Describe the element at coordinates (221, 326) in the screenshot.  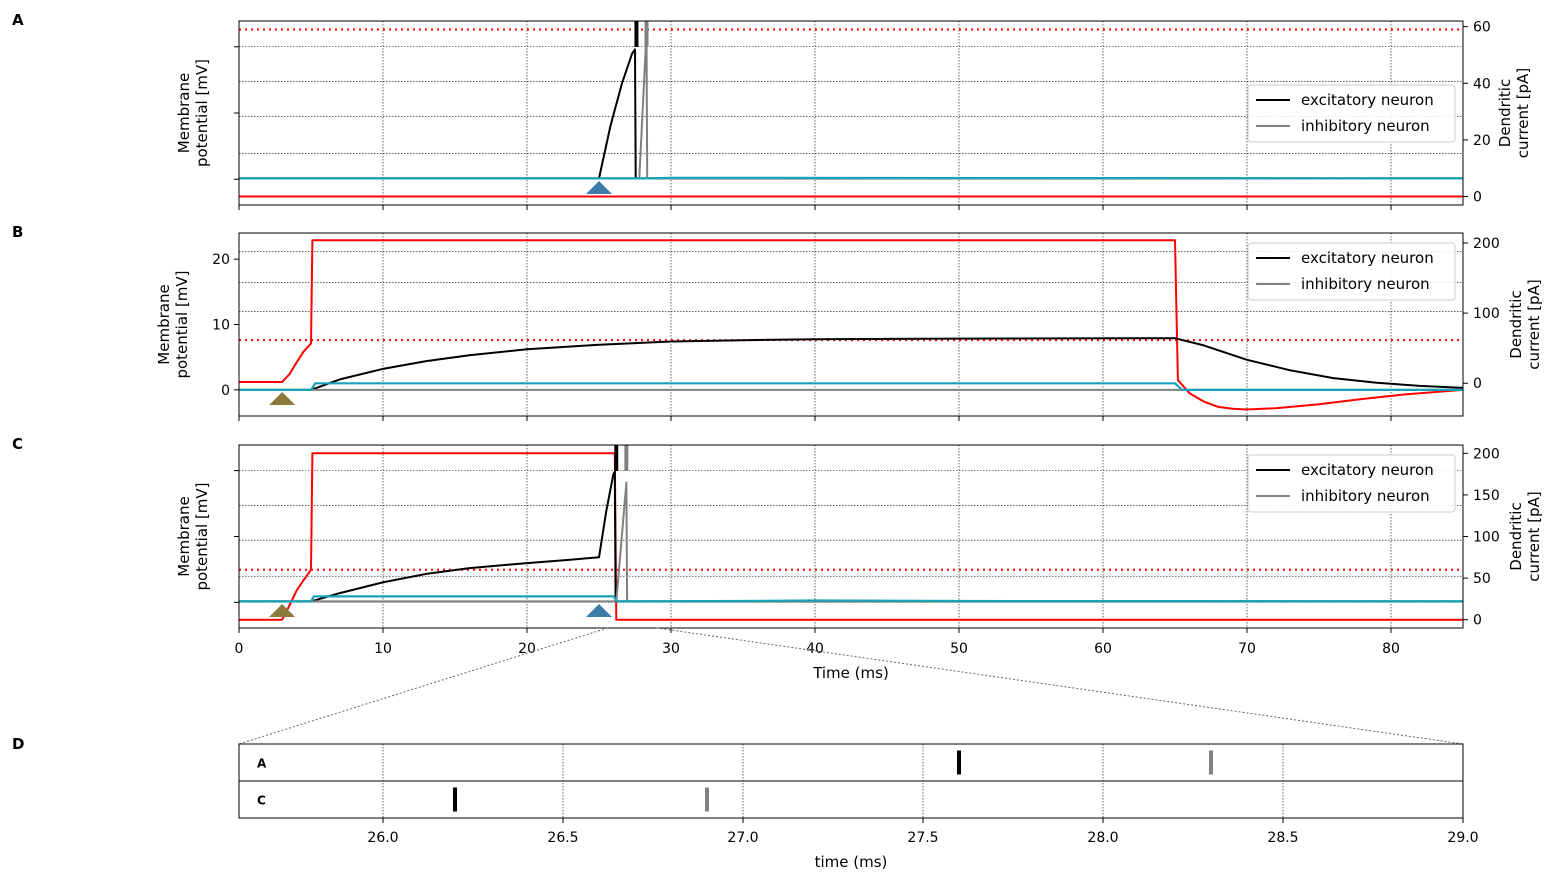
I see `ytick-left-label: 10` at that location.